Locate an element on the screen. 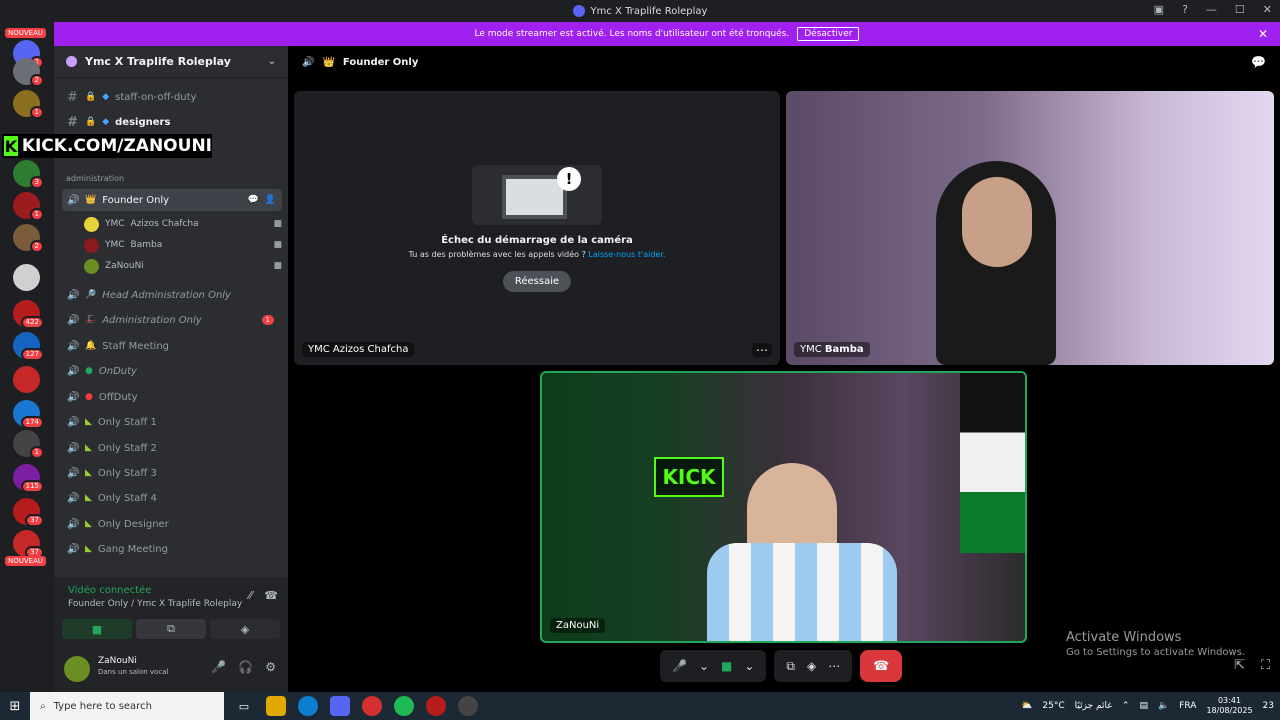  camera-toggle-button: ■ is located at coordinates (97, 629).